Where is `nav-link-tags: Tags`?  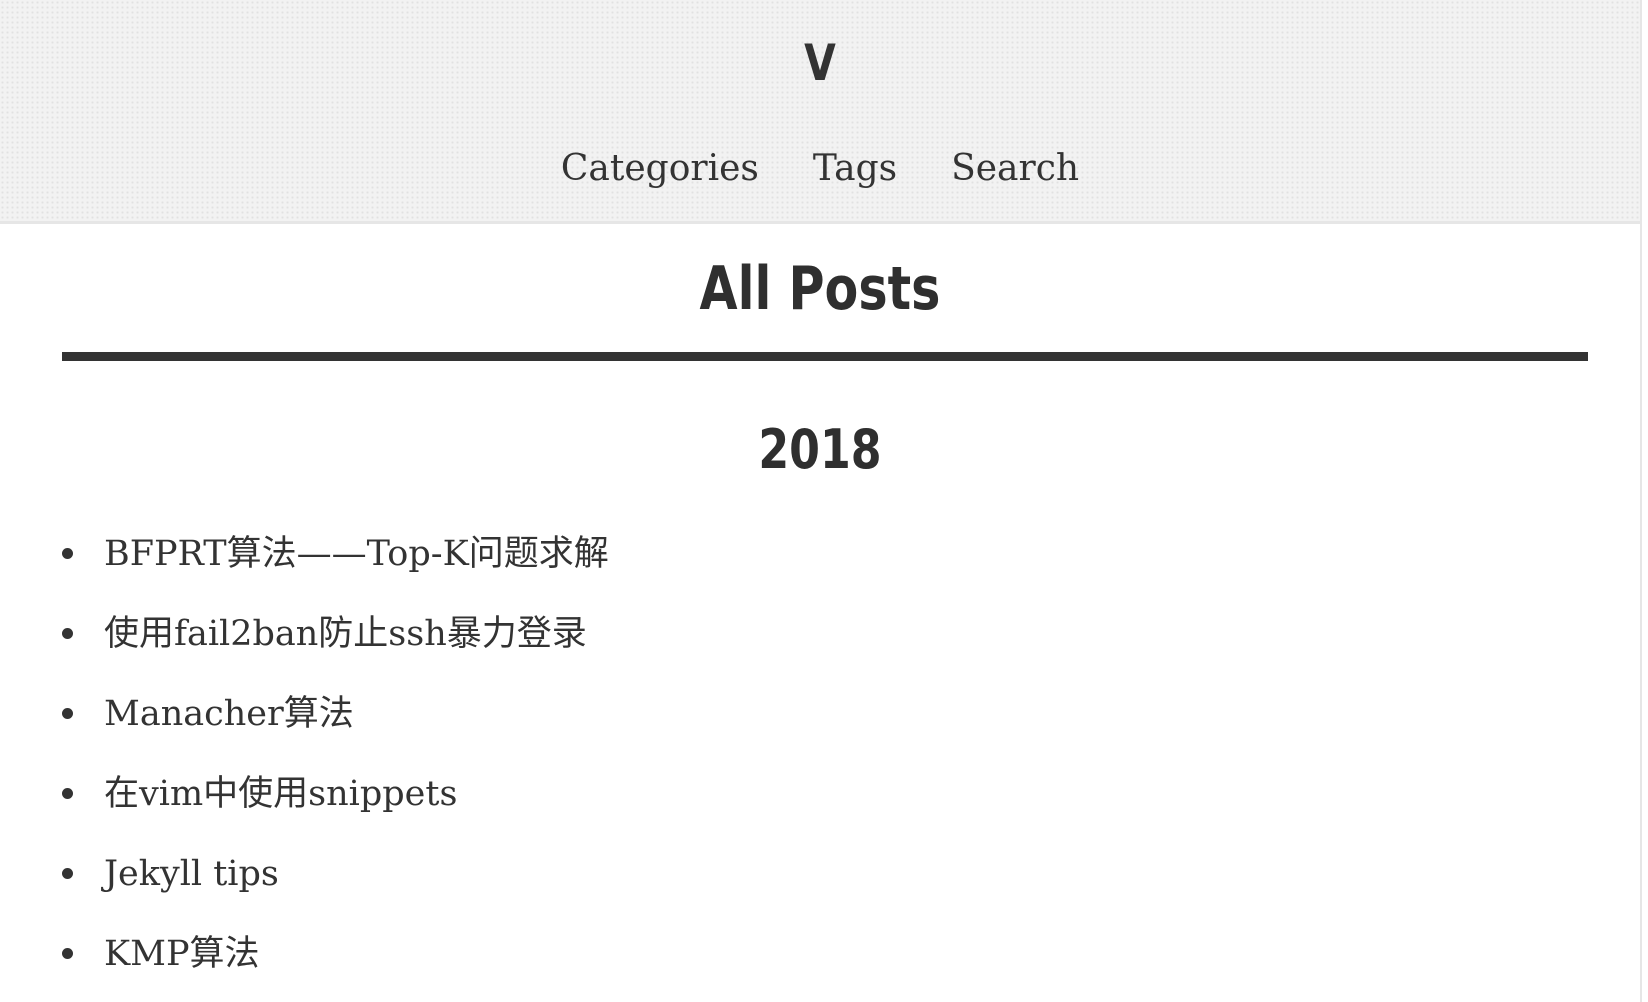 nav-link-tags: Tags is located at coordinates (855, 169).